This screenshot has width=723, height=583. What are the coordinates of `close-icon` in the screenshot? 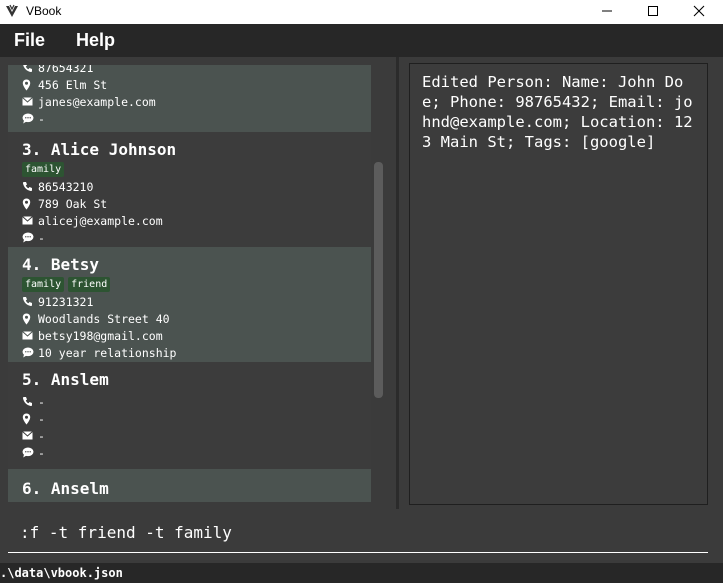 It's located at (699, 12).